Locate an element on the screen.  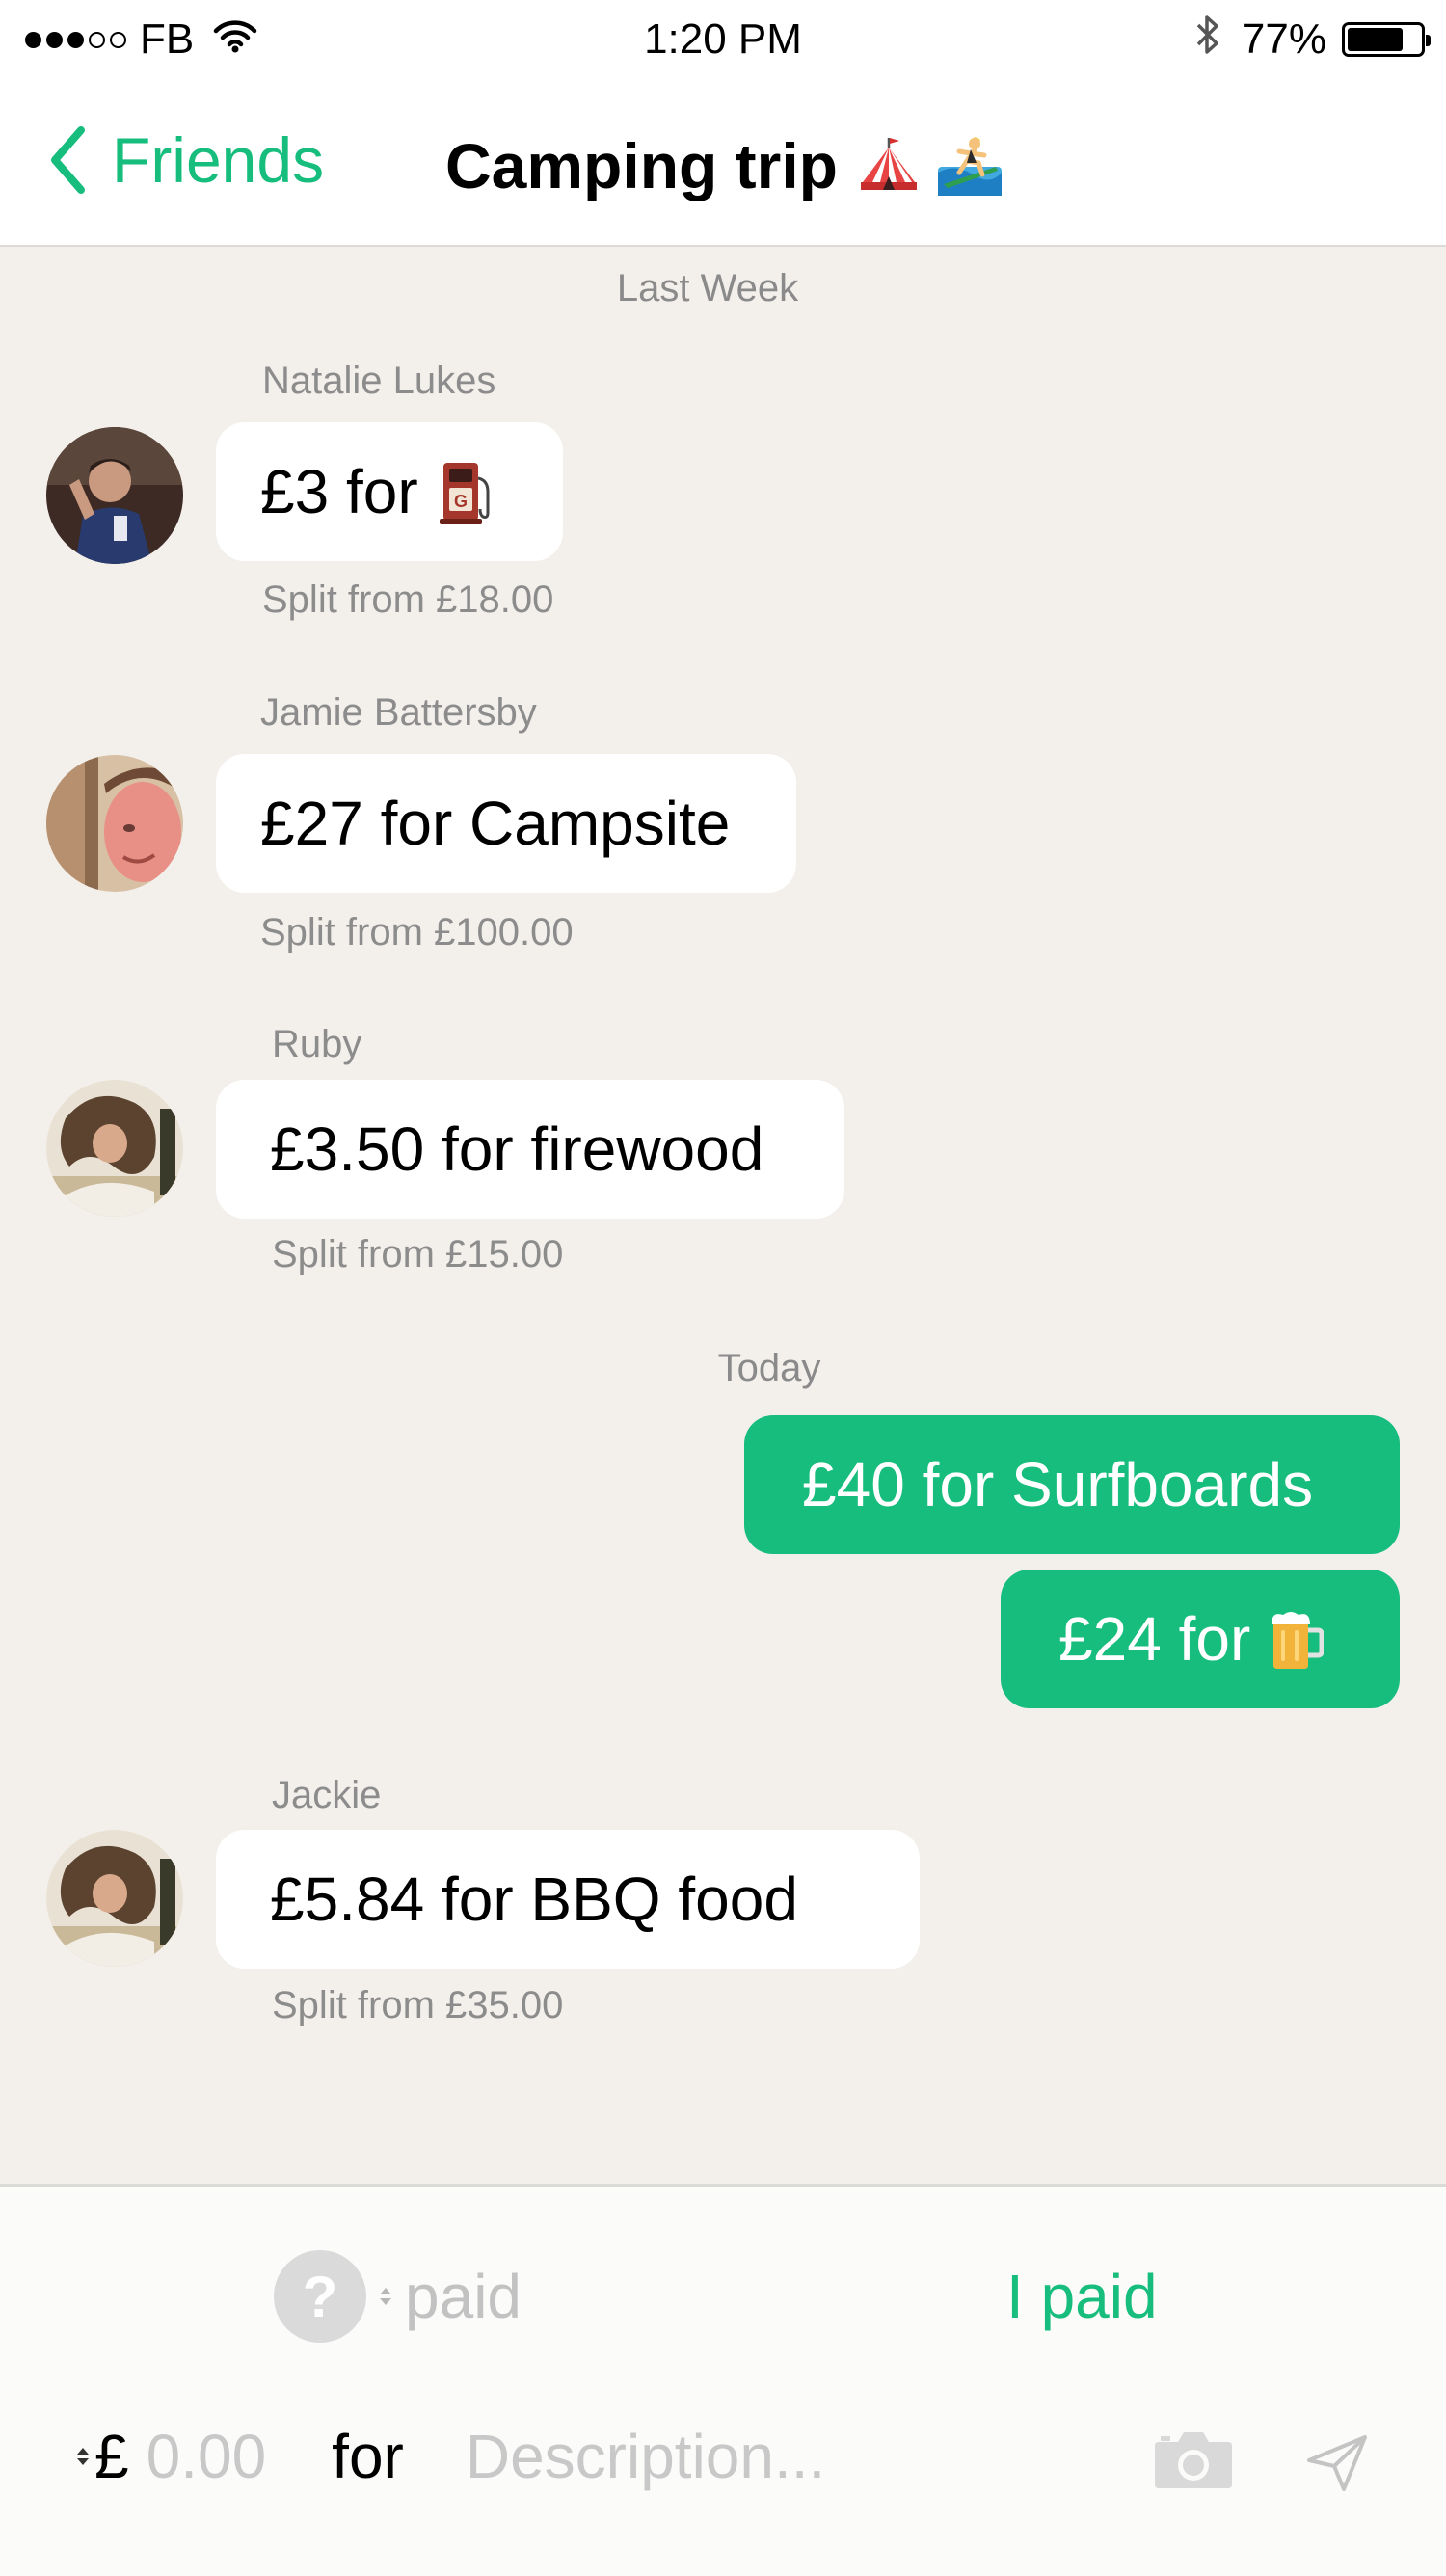
currency-switch-icon is located at coordinates (83, 2456).